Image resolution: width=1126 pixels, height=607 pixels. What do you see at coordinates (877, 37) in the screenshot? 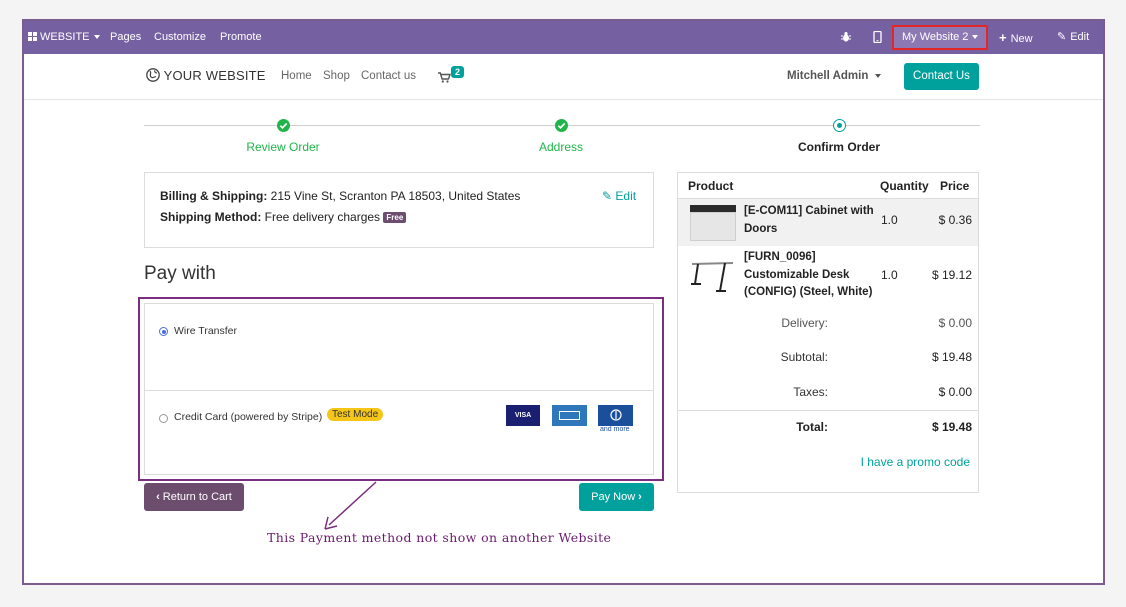
I see `mobile-preview-icon` at bounding box center [877, 37].